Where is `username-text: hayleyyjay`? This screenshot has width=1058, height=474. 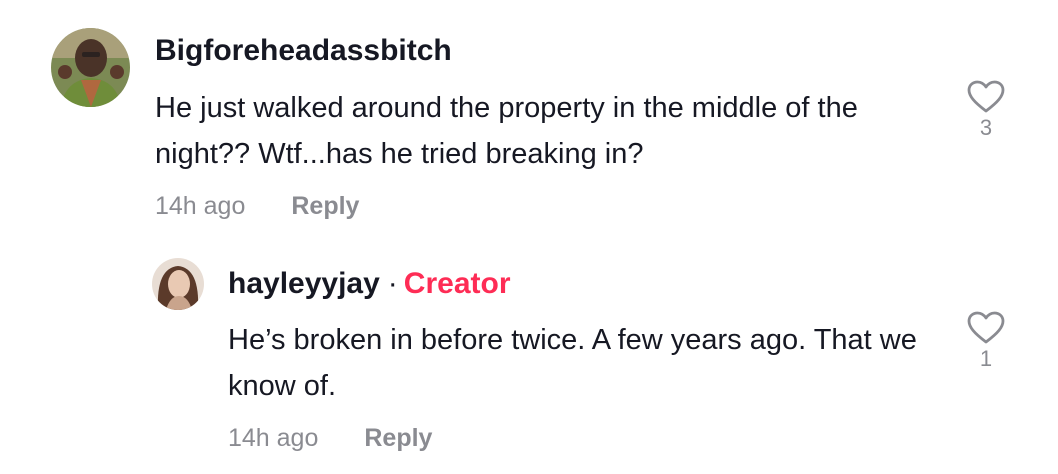 username-text: hayleyyjay is located at coordinates (304, 283).